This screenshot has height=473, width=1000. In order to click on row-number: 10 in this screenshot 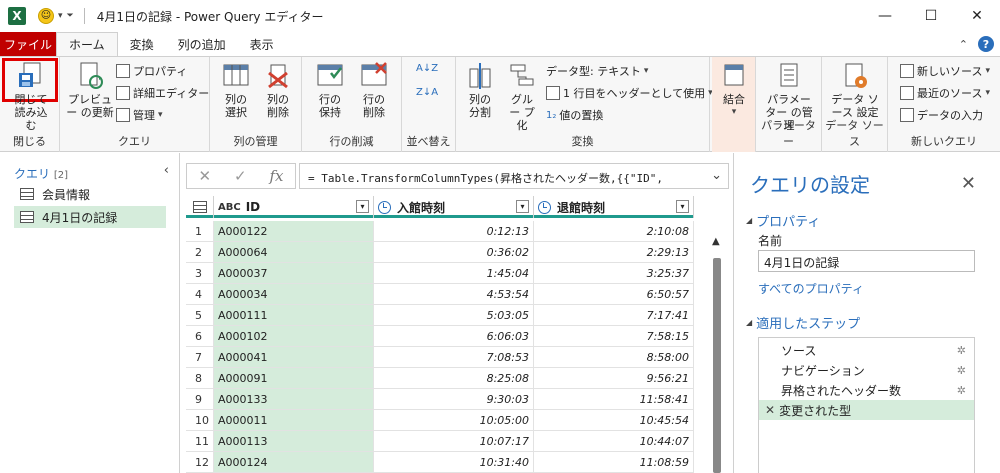, I will do `click(200, 420)`.